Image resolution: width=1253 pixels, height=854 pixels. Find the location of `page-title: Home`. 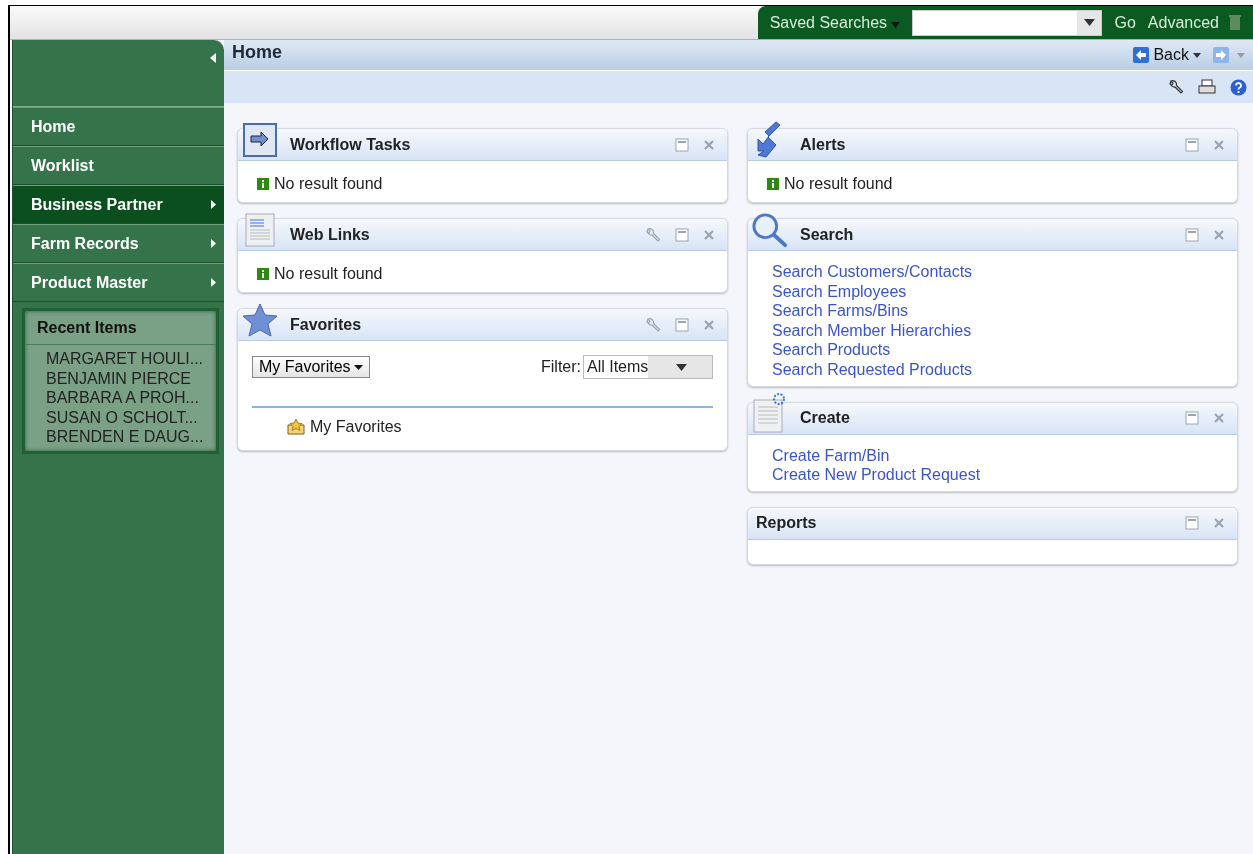

page-title: Home is located at coordinates (257, 52).